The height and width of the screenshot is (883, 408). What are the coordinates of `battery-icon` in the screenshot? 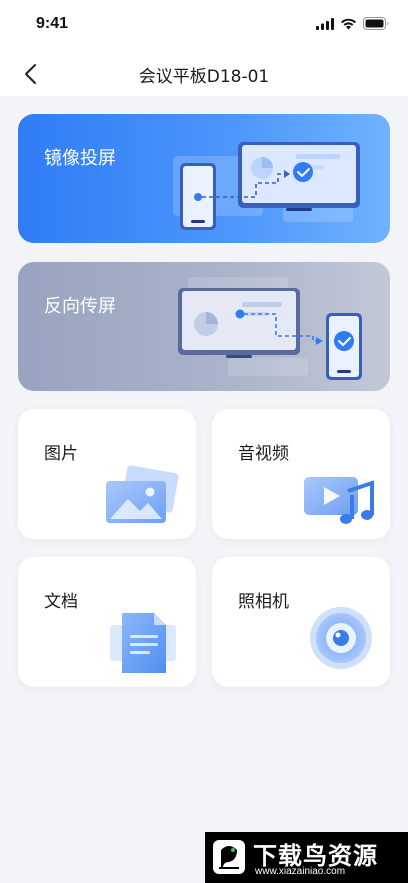 It's located at (376, 23).